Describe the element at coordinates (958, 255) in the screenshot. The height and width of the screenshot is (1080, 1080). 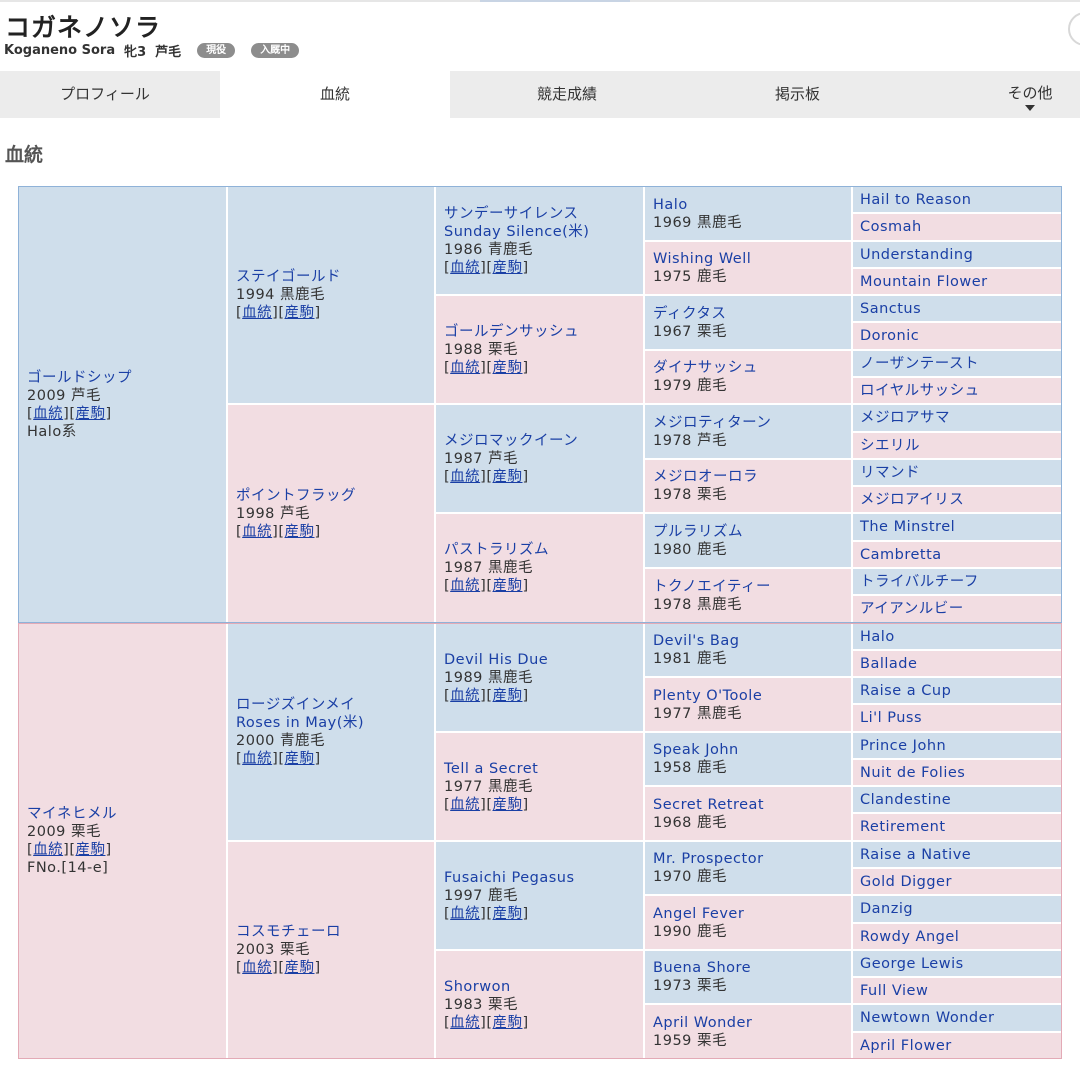
I see `horse-link: Understanding` at that location.